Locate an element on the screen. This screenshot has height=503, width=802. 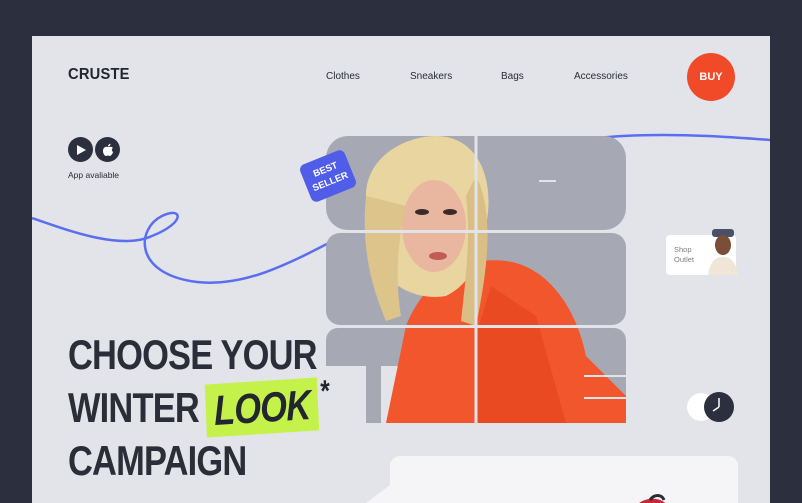
sneaker-image is located at coordinates (652, 498).